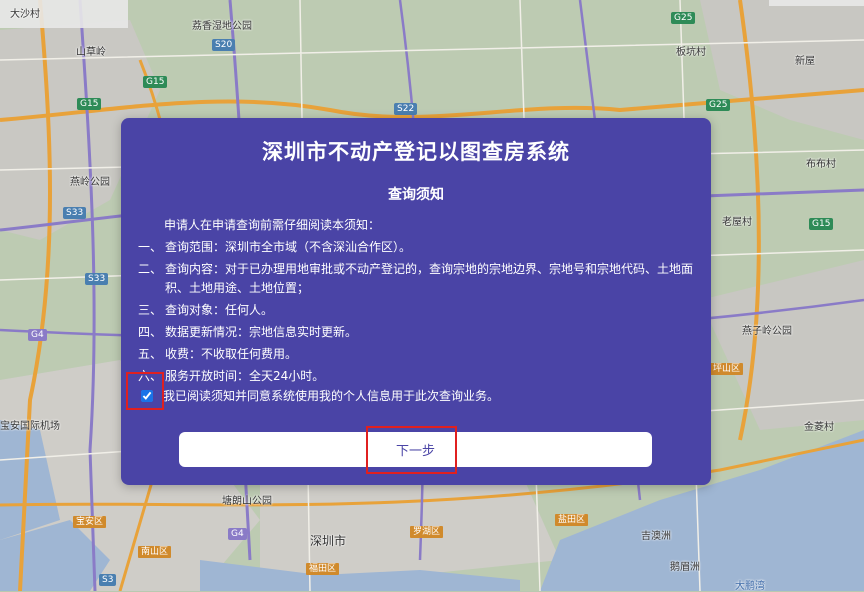  What do you see at coordinates (328, 541) in the screenshot?
I see `map-place-label: 深圳市` at bounding box center [328, 541].